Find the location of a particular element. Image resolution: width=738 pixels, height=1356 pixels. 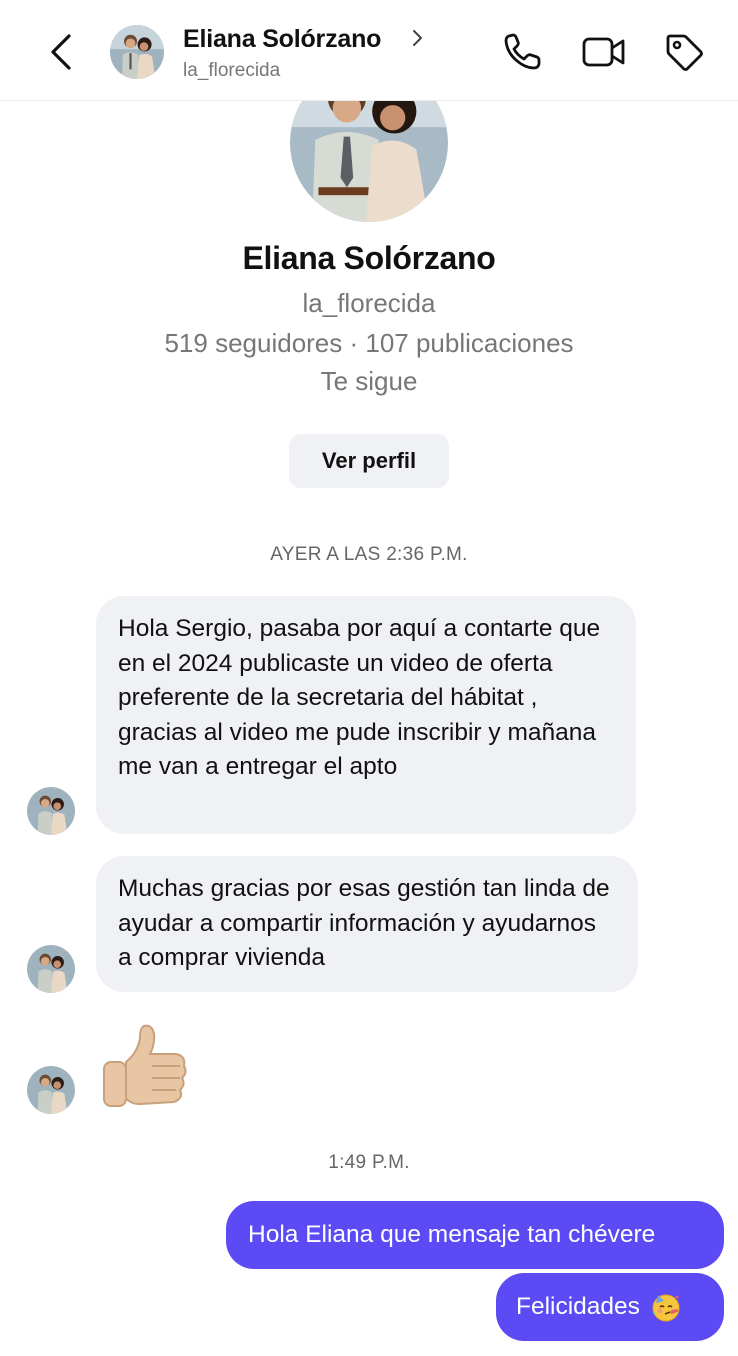

follow-status: Te sigue is located at coordinates (369, 381).